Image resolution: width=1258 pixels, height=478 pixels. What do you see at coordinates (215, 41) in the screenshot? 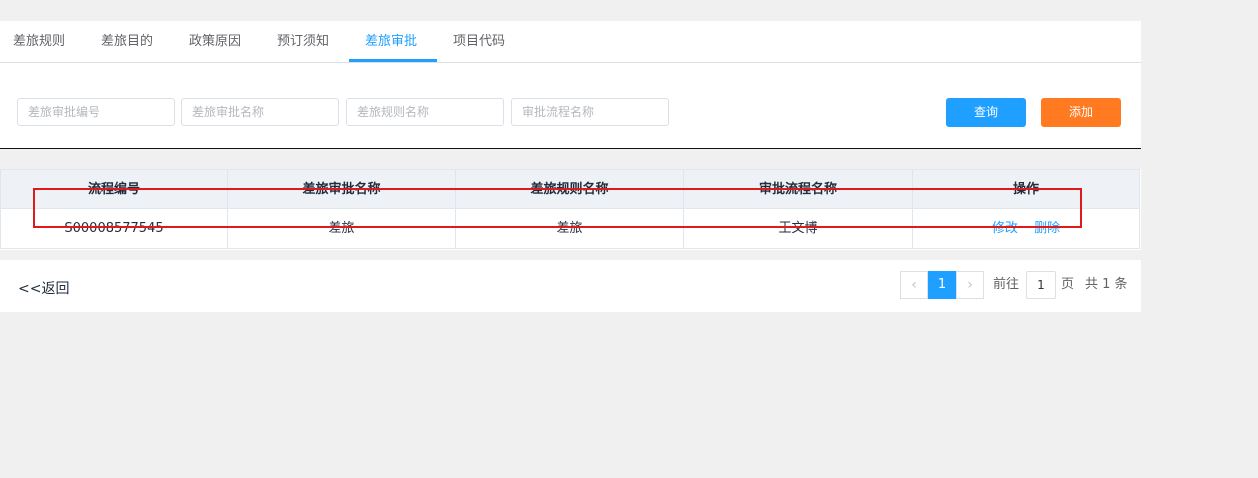
I see `tab-policy-reason: 政策原因` at bounding box center [215, 41].